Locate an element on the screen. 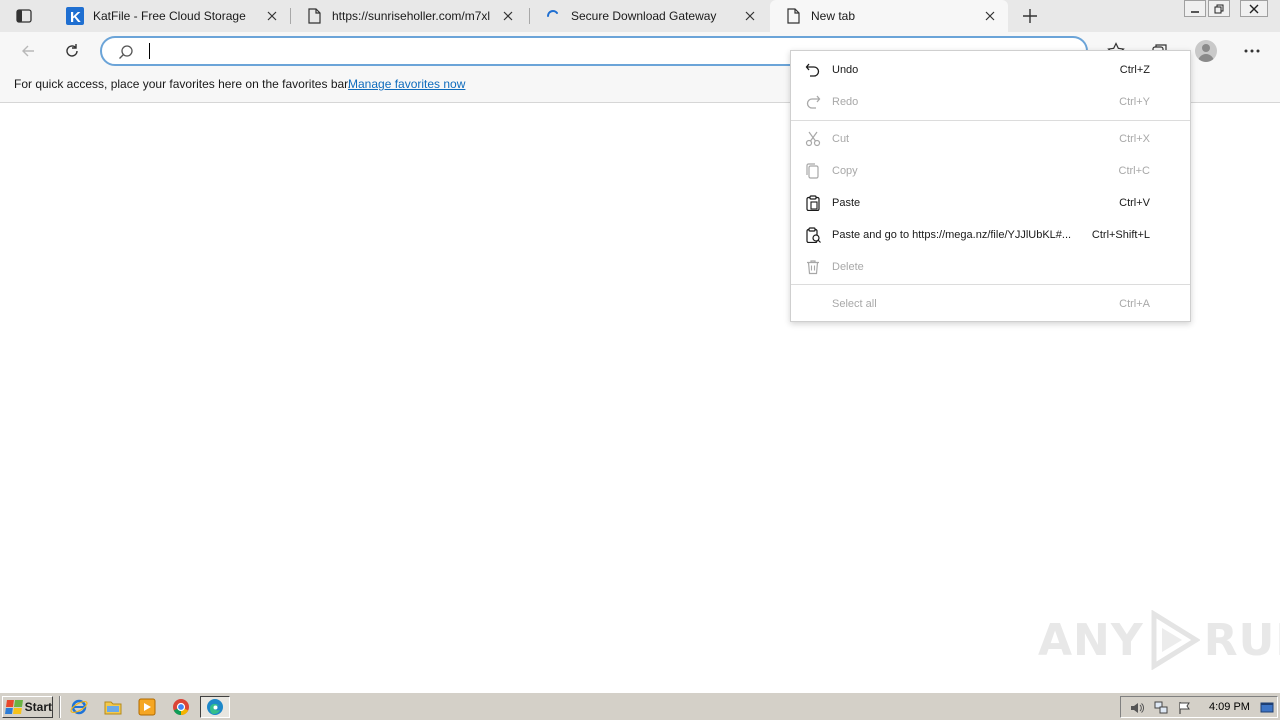  menu-item-label: Undo is located at coordinates (845, 70).